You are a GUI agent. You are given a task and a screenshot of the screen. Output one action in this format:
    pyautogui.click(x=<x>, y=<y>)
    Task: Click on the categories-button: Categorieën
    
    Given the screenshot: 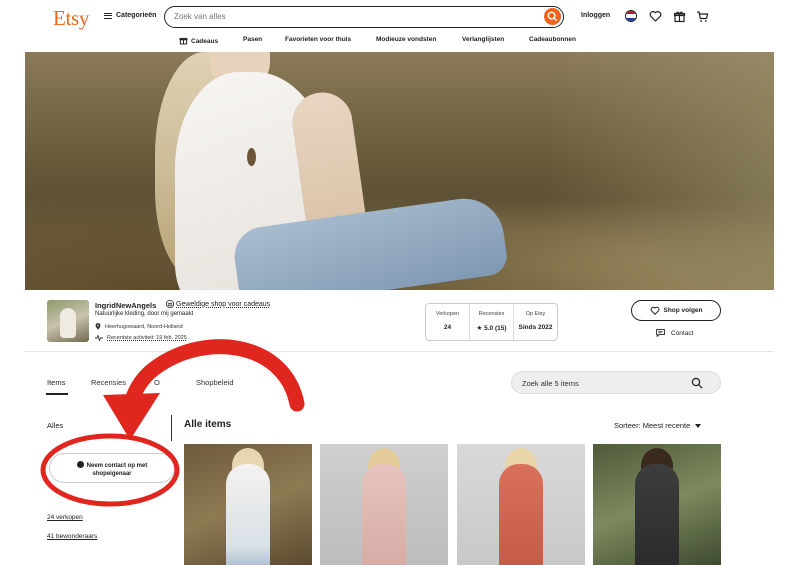 What is the action you would take?
    pyautogui.click(x=130, y=15)
    